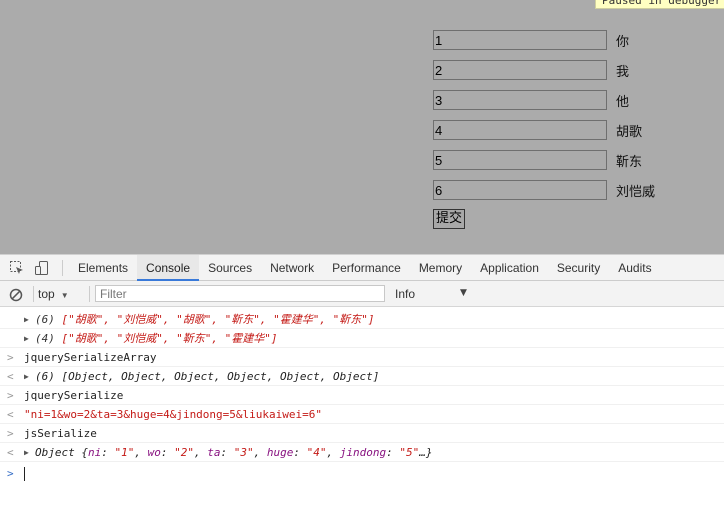 The image size is (724, 506). What do you see at coordinates (634, 268) in the screenshot?
I see `tab-audits: Audits` at bounding box center [634, 268].